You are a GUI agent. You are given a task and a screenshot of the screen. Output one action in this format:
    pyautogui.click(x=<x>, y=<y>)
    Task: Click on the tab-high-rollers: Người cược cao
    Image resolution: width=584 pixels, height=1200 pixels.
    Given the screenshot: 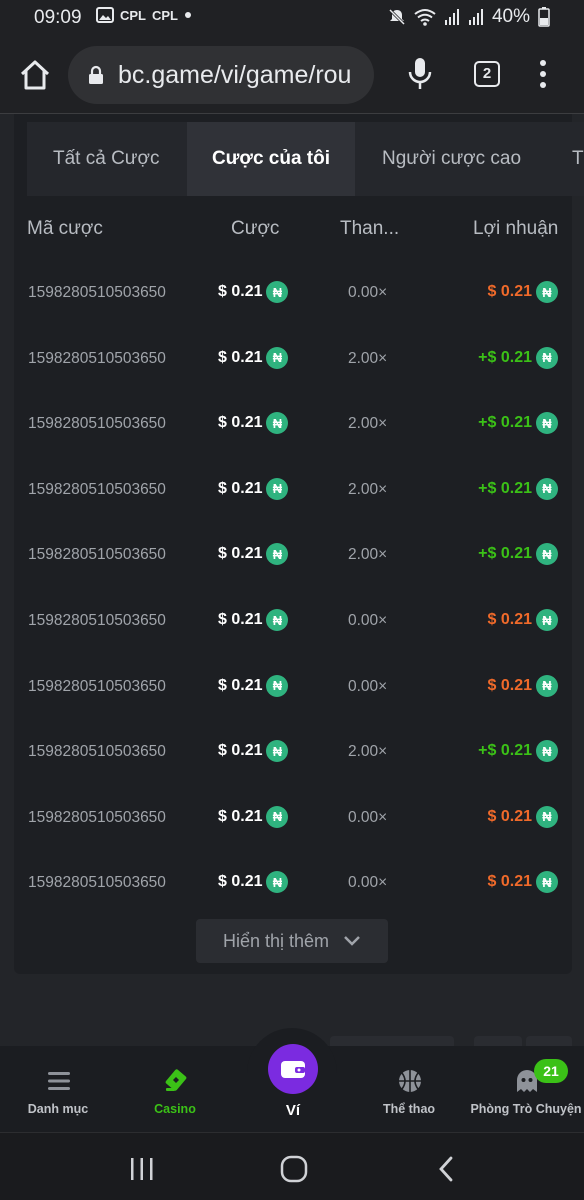 What is the action you would take?
    pyautogui.click(x=451, y=159)
    